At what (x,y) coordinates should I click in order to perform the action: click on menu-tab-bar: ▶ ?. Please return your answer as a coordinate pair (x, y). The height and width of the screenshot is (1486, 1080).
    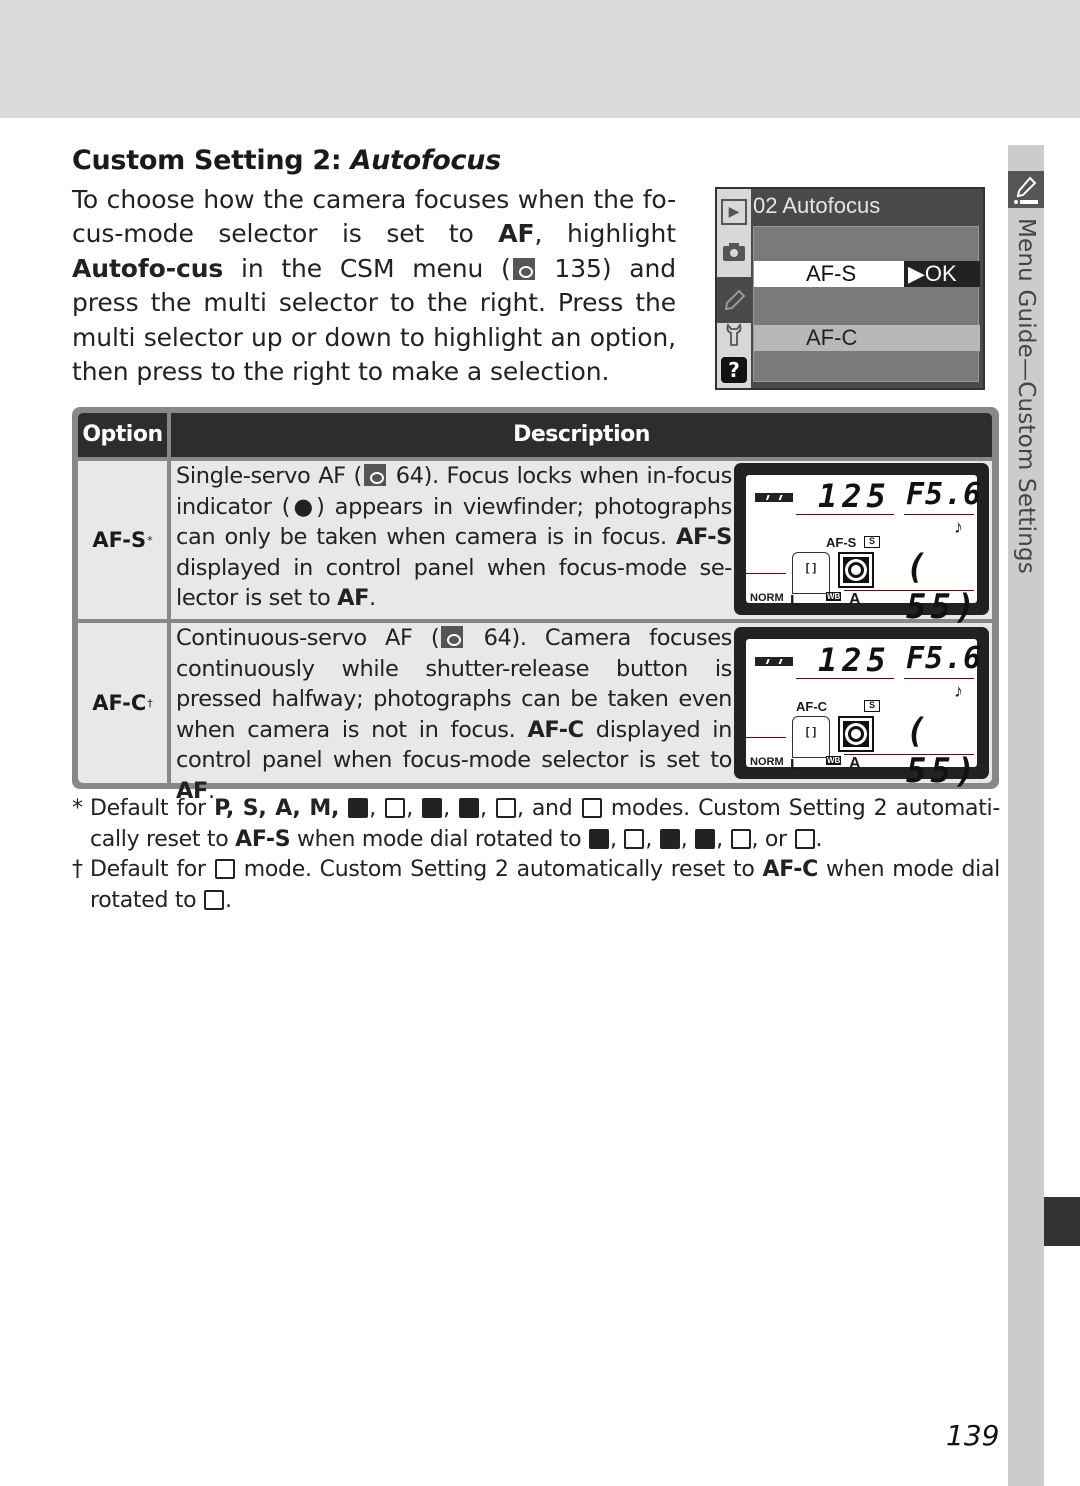
    Looking at the image, I should click on (735, 288).